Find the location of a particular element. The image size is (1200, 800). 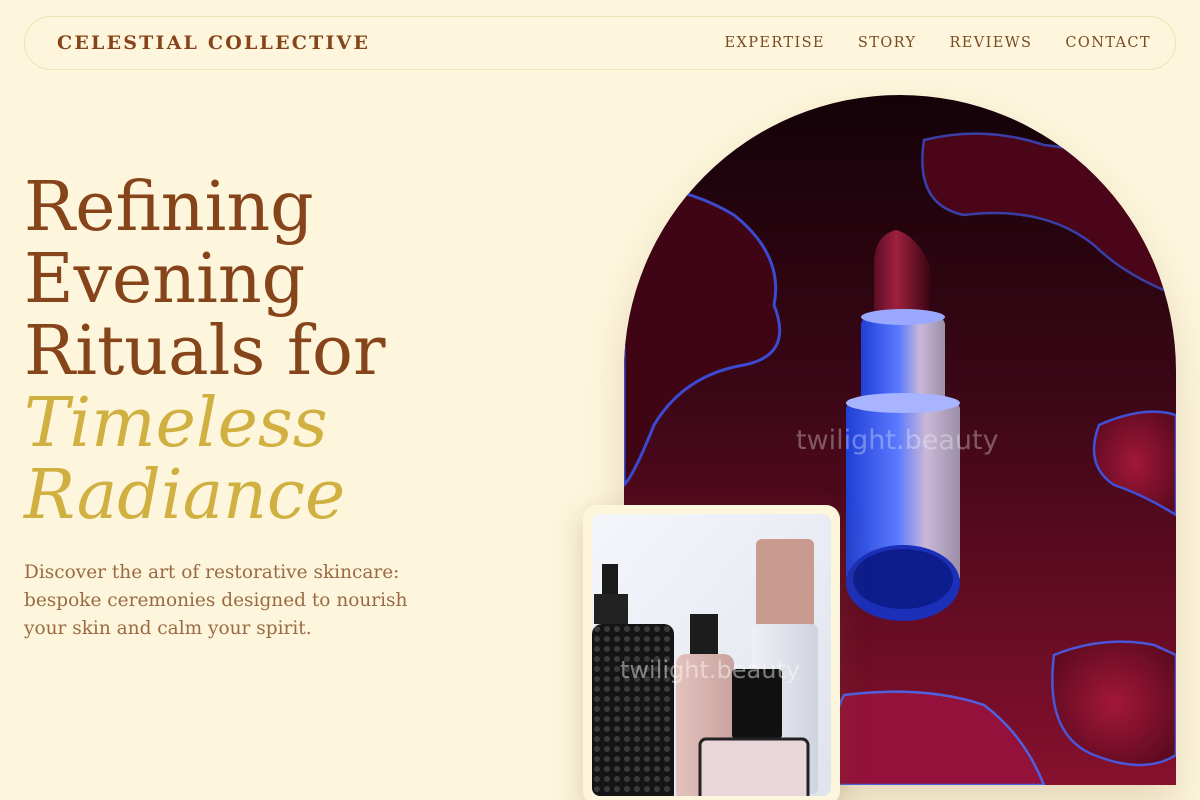

perfume-photo is located at coordinates (711, 655).